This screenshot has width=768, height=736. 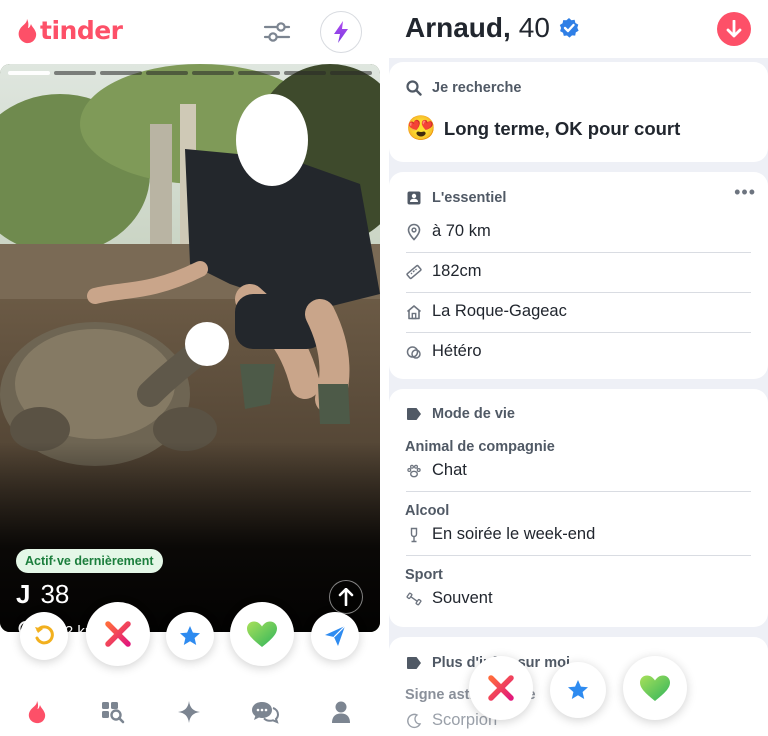 I want to click on nav-swipe, so click(x=37, y=712).